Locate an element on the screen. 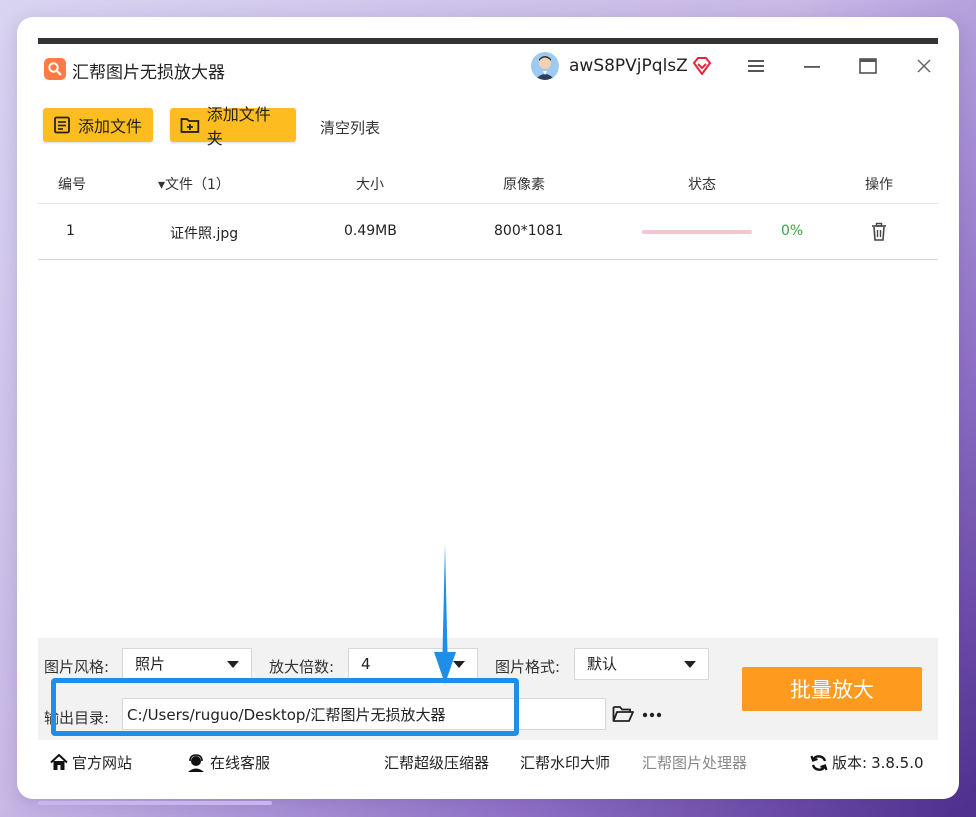 The width and height of the screenshot is (976, 817). official-site-label: 官方网站 is located at coordinates (102, 763).